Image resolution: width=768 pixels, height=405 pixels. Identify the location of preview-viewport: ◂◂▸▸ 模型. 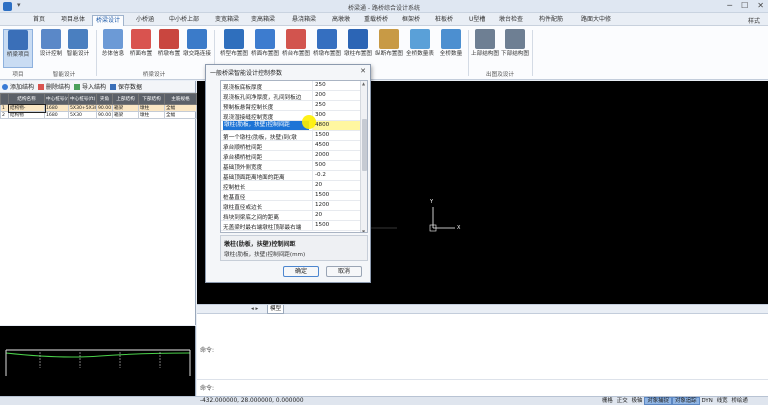
(98, 365).